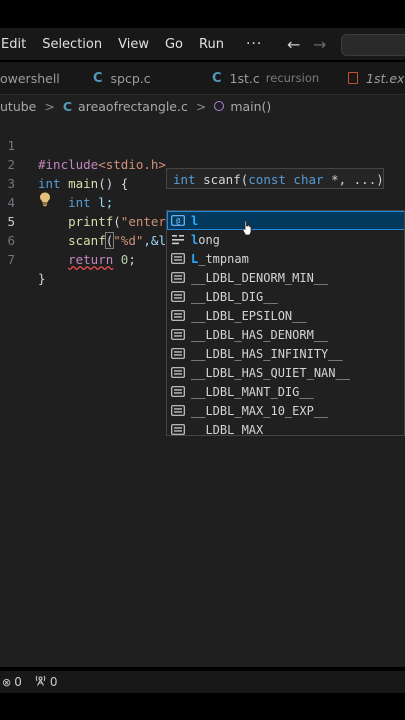  I want to click on breadcrumb-symbol: main(), so click(250, 106).